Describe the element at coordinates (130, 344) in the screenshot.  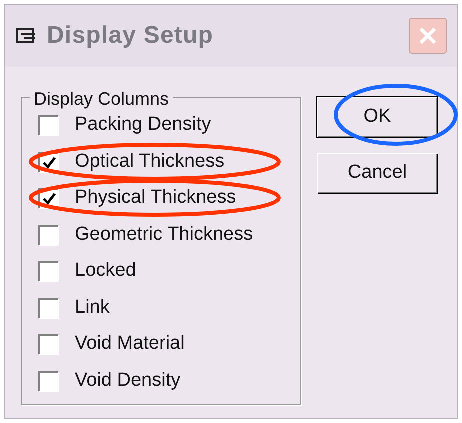
I see `checkbox-label: Void Material` at that location.